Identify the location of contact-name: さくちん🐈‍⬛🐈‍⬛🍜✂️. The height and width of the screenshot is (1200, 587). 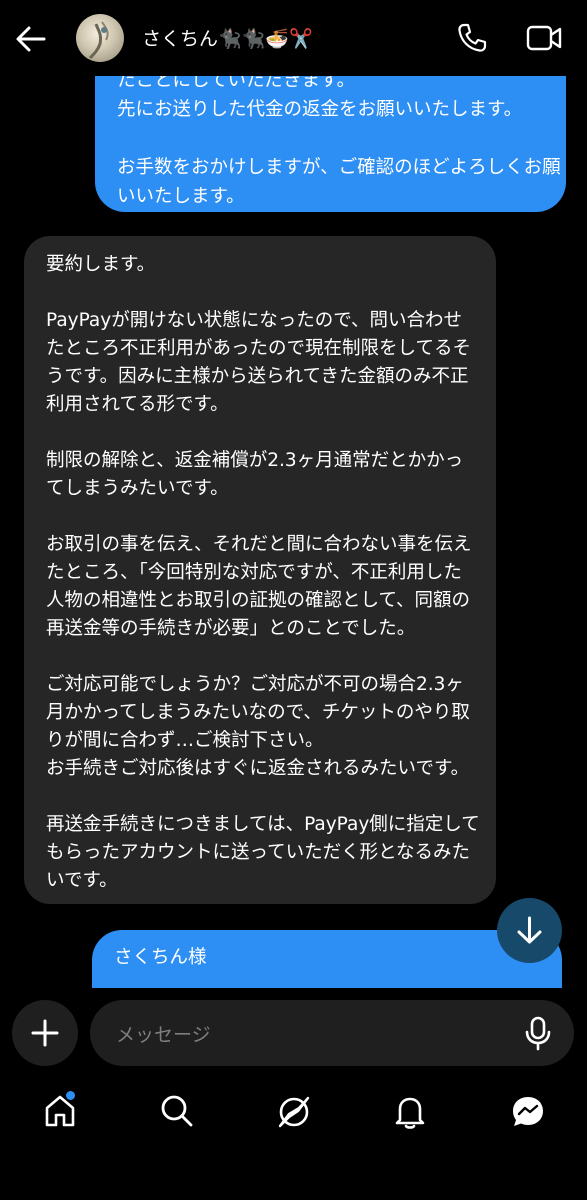
(227, 37).